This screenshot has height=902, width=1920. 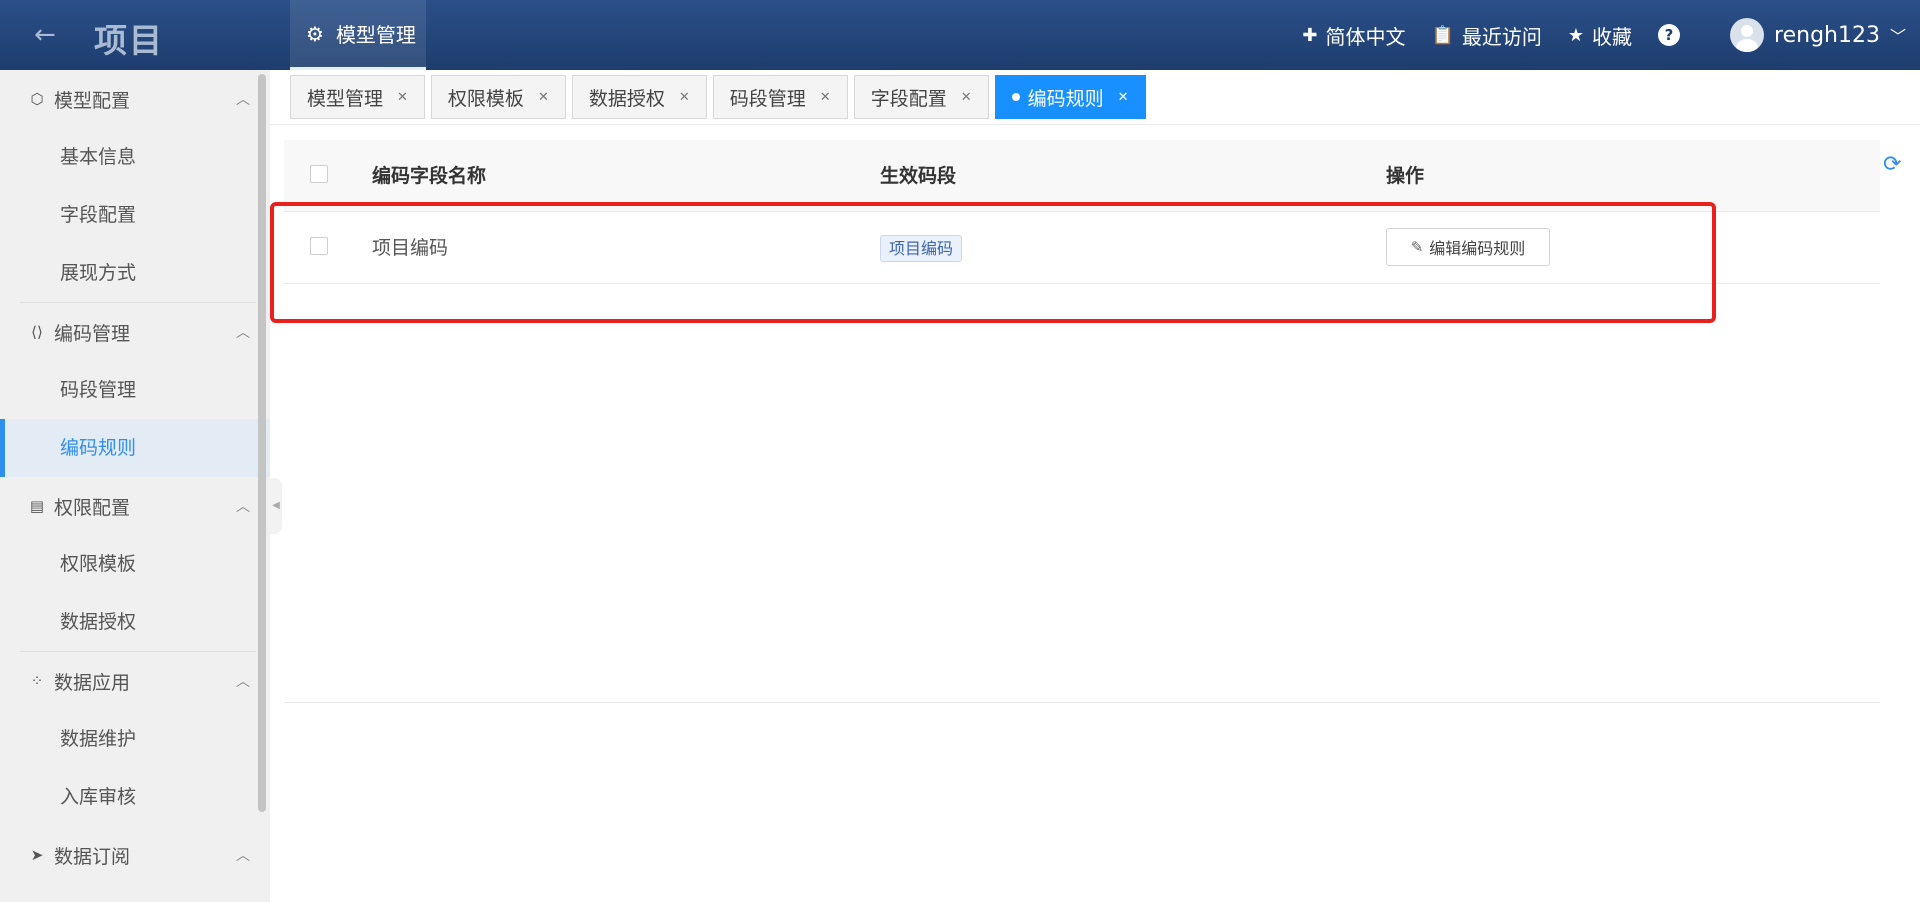 What do you see at coordinates (135, 157) in the screenshot?
I see `sidebar-item-basic-info: 基本信息` at bounding box center [135, 157].